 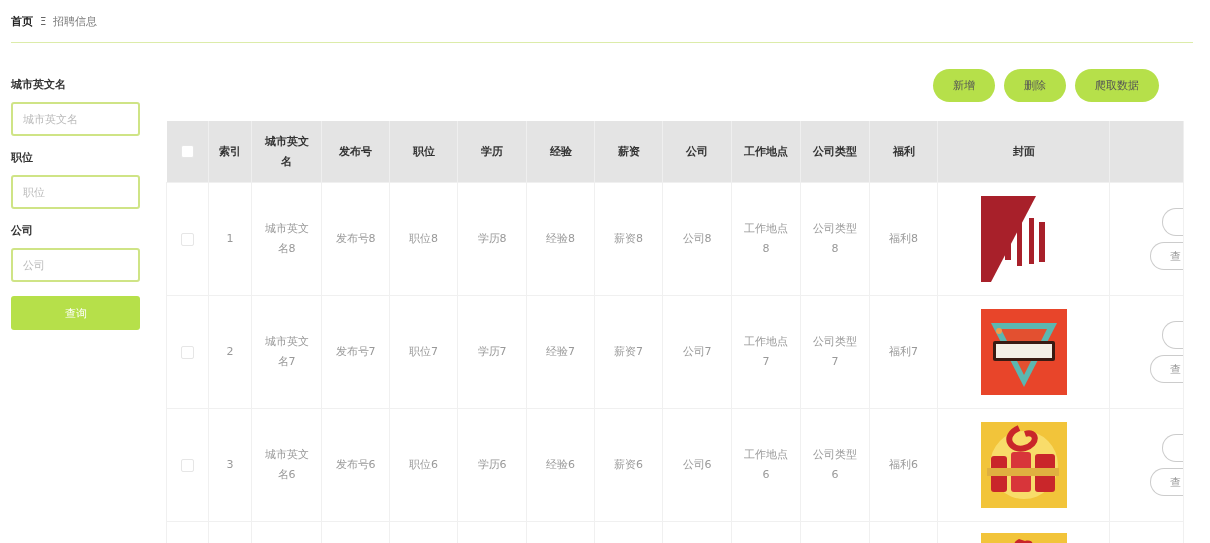 What do you see at coordinates (230, 351) in the screenshot?
I see `table-cell: 2` at bounding box center [230, 351].